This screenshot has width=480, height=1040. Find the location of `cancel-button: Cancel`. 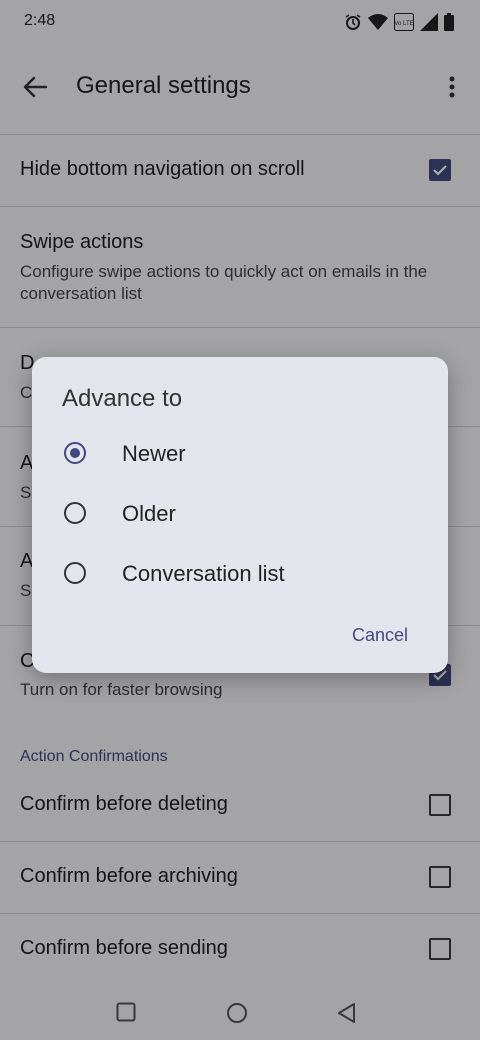

cancel-button: Cancel is located at coordinates (380, 635).